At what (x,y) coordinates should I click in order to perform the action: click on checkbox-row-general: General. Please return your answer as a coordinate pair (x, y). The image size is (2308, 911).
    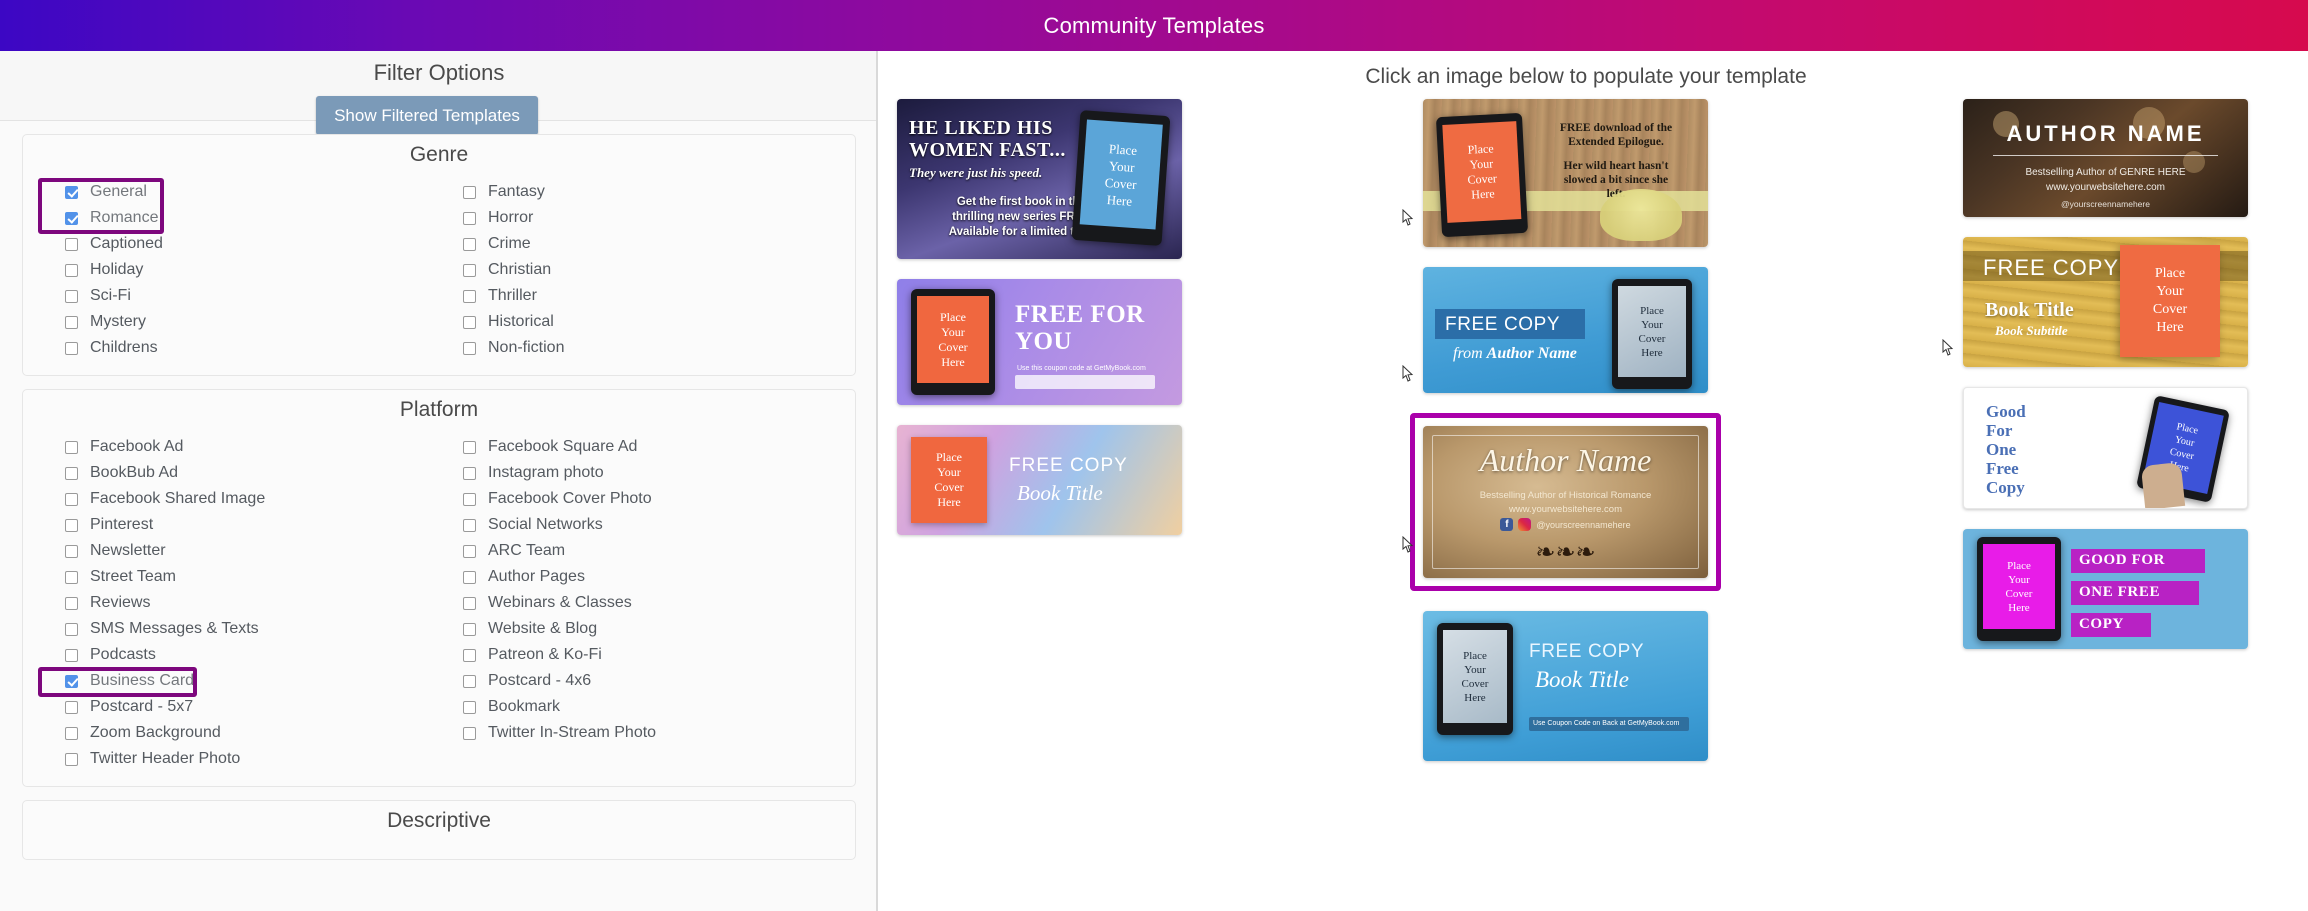
    Looking at the image, I should click on (240, 192).